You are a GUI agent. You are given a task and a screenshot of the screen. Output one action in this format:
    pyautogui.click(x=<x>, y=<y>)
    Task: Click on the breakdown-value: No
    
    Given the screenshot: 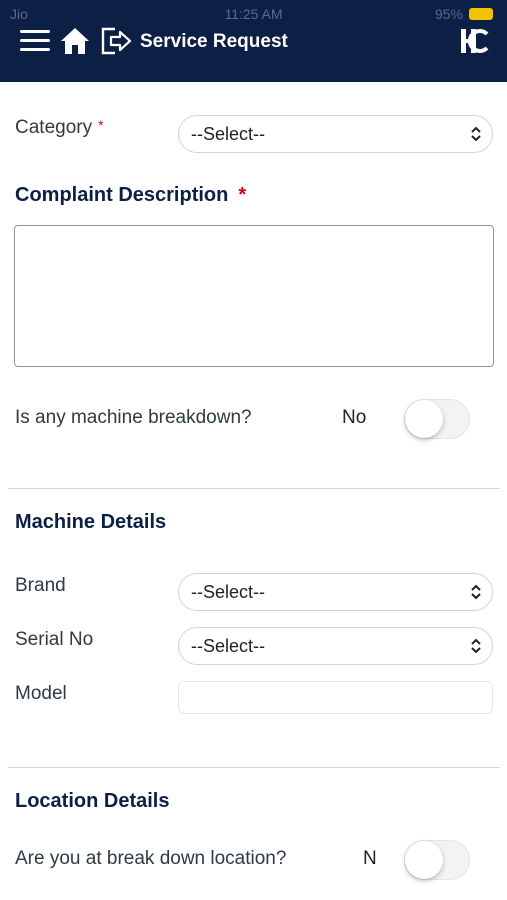 What is the action you would take?
    pyautogui.click(x=354, y=417)
    